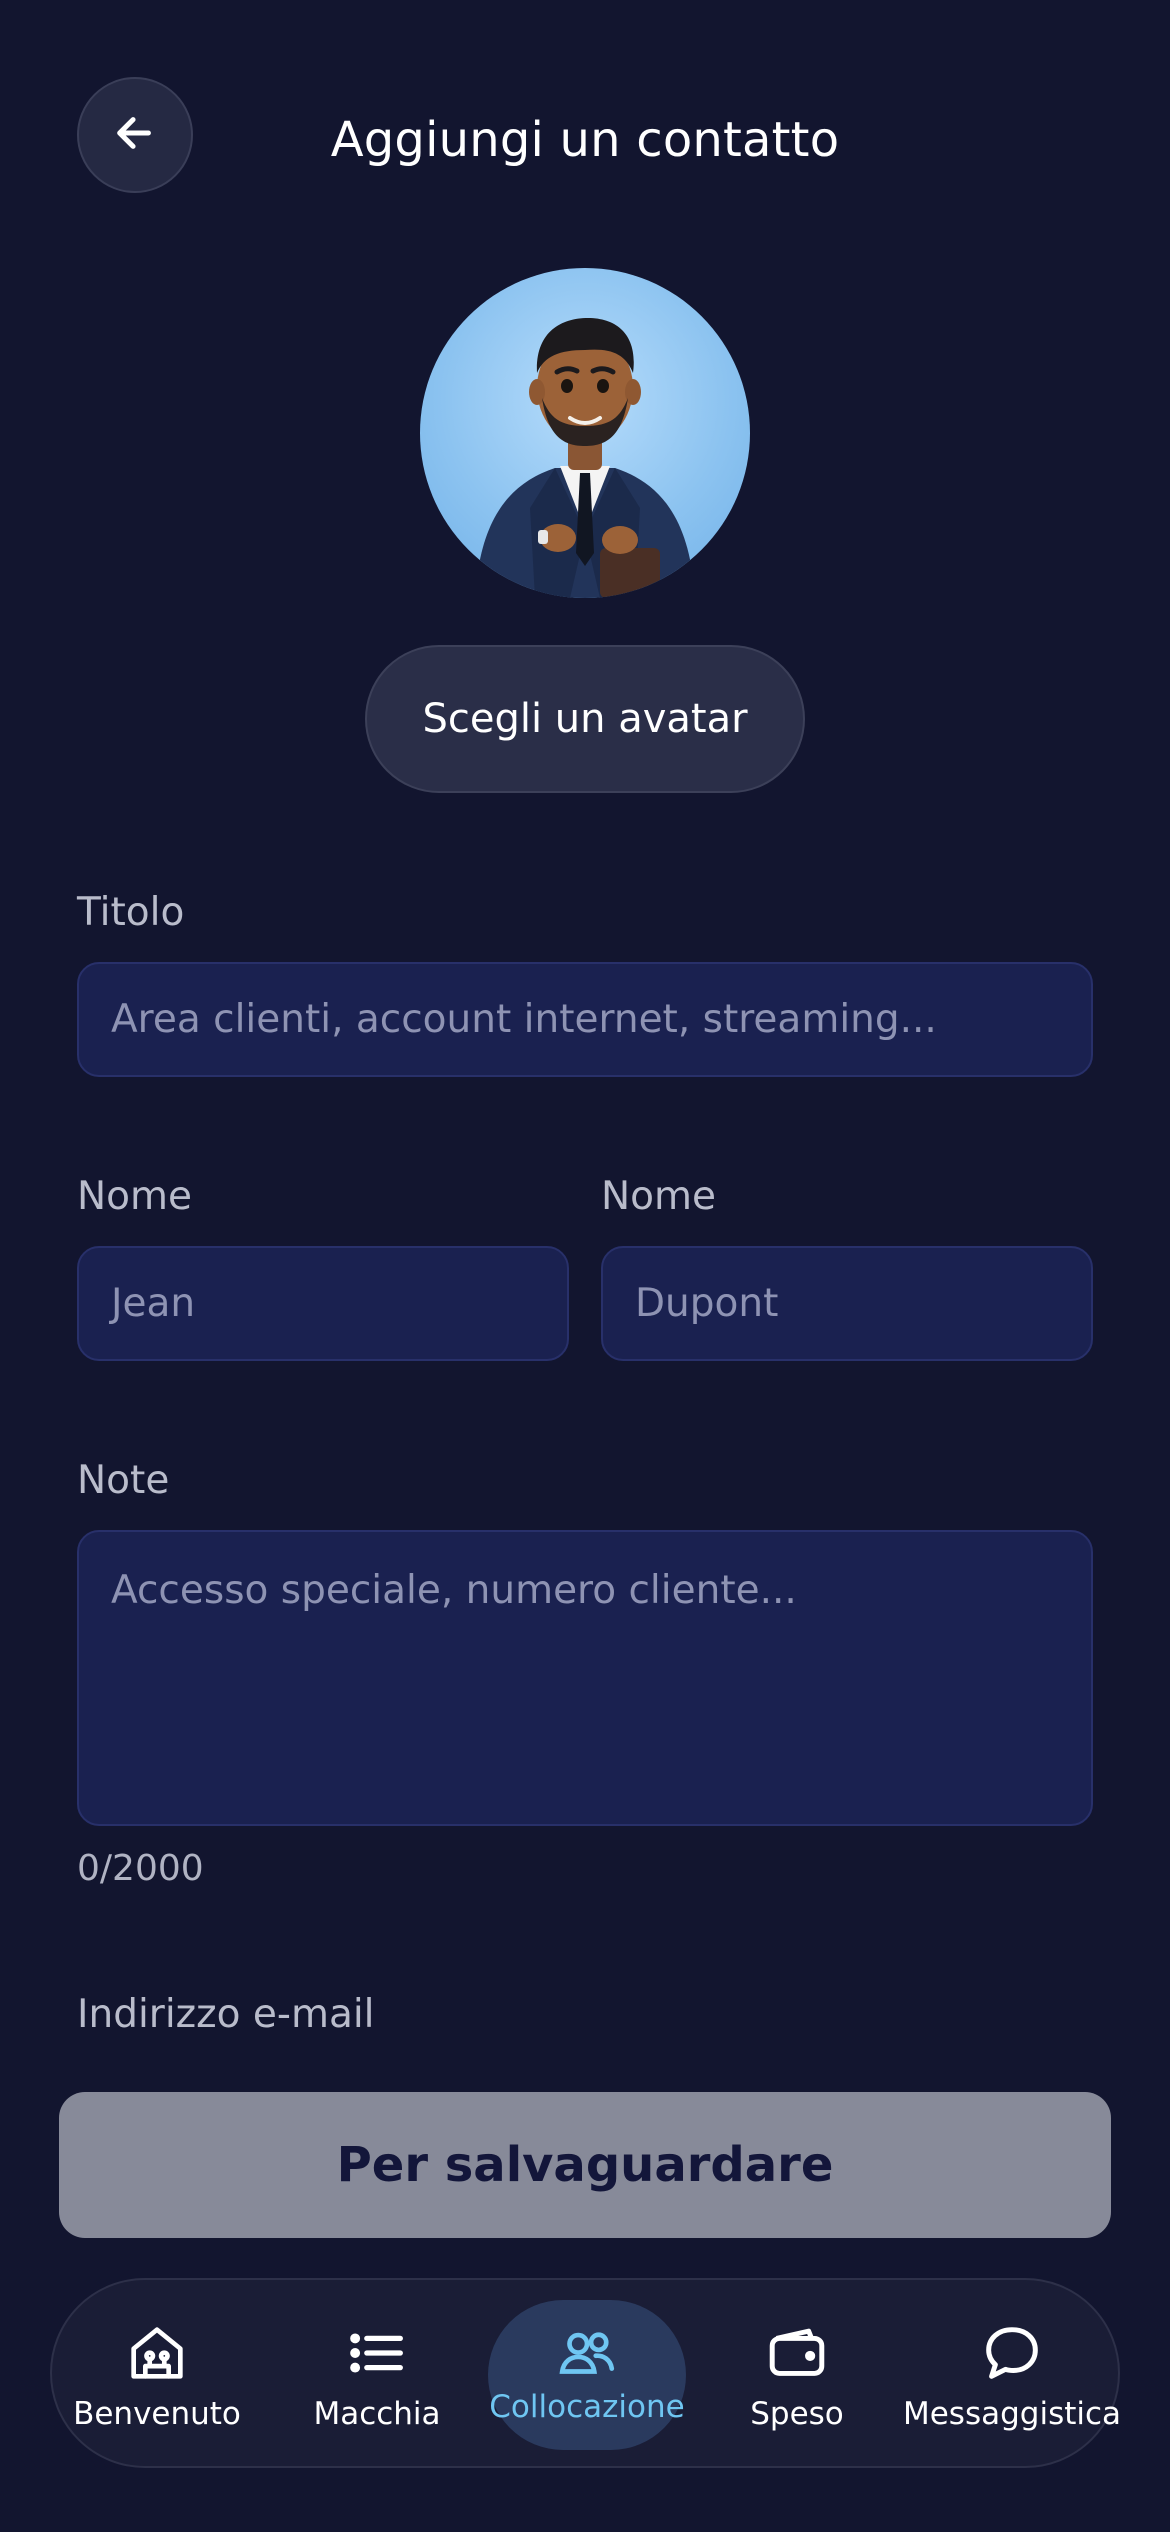  What do you see at coordinates (797, 2414) in the screenshot?
I see `nav-label-speso: Speso` at bounding box center [797, 2414].